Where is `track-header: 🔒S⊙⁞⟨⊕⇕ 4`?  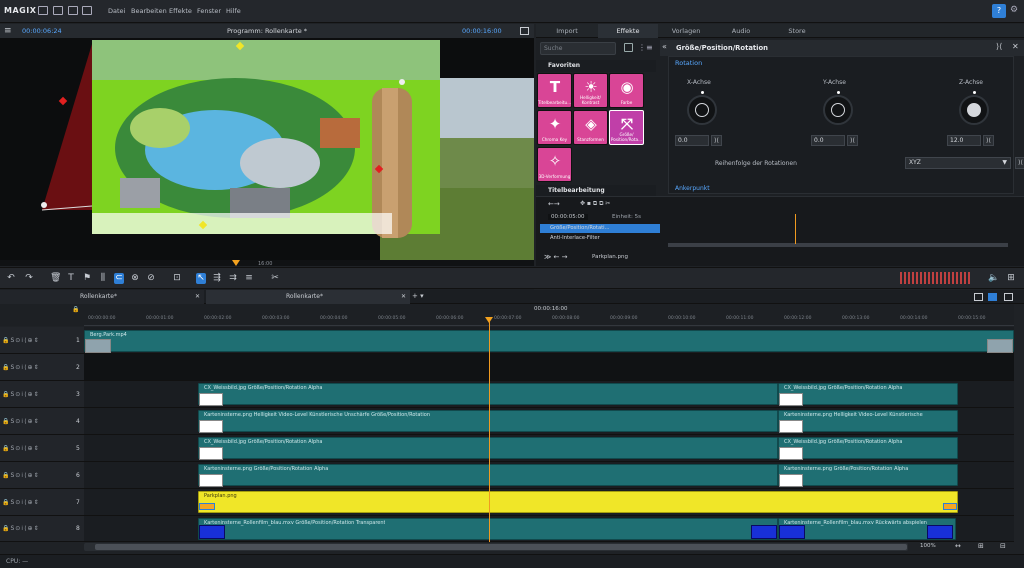
track-header: 🔒S⊙⁞⟨⊕⇕ 4 is located at coordinates (42, 421).